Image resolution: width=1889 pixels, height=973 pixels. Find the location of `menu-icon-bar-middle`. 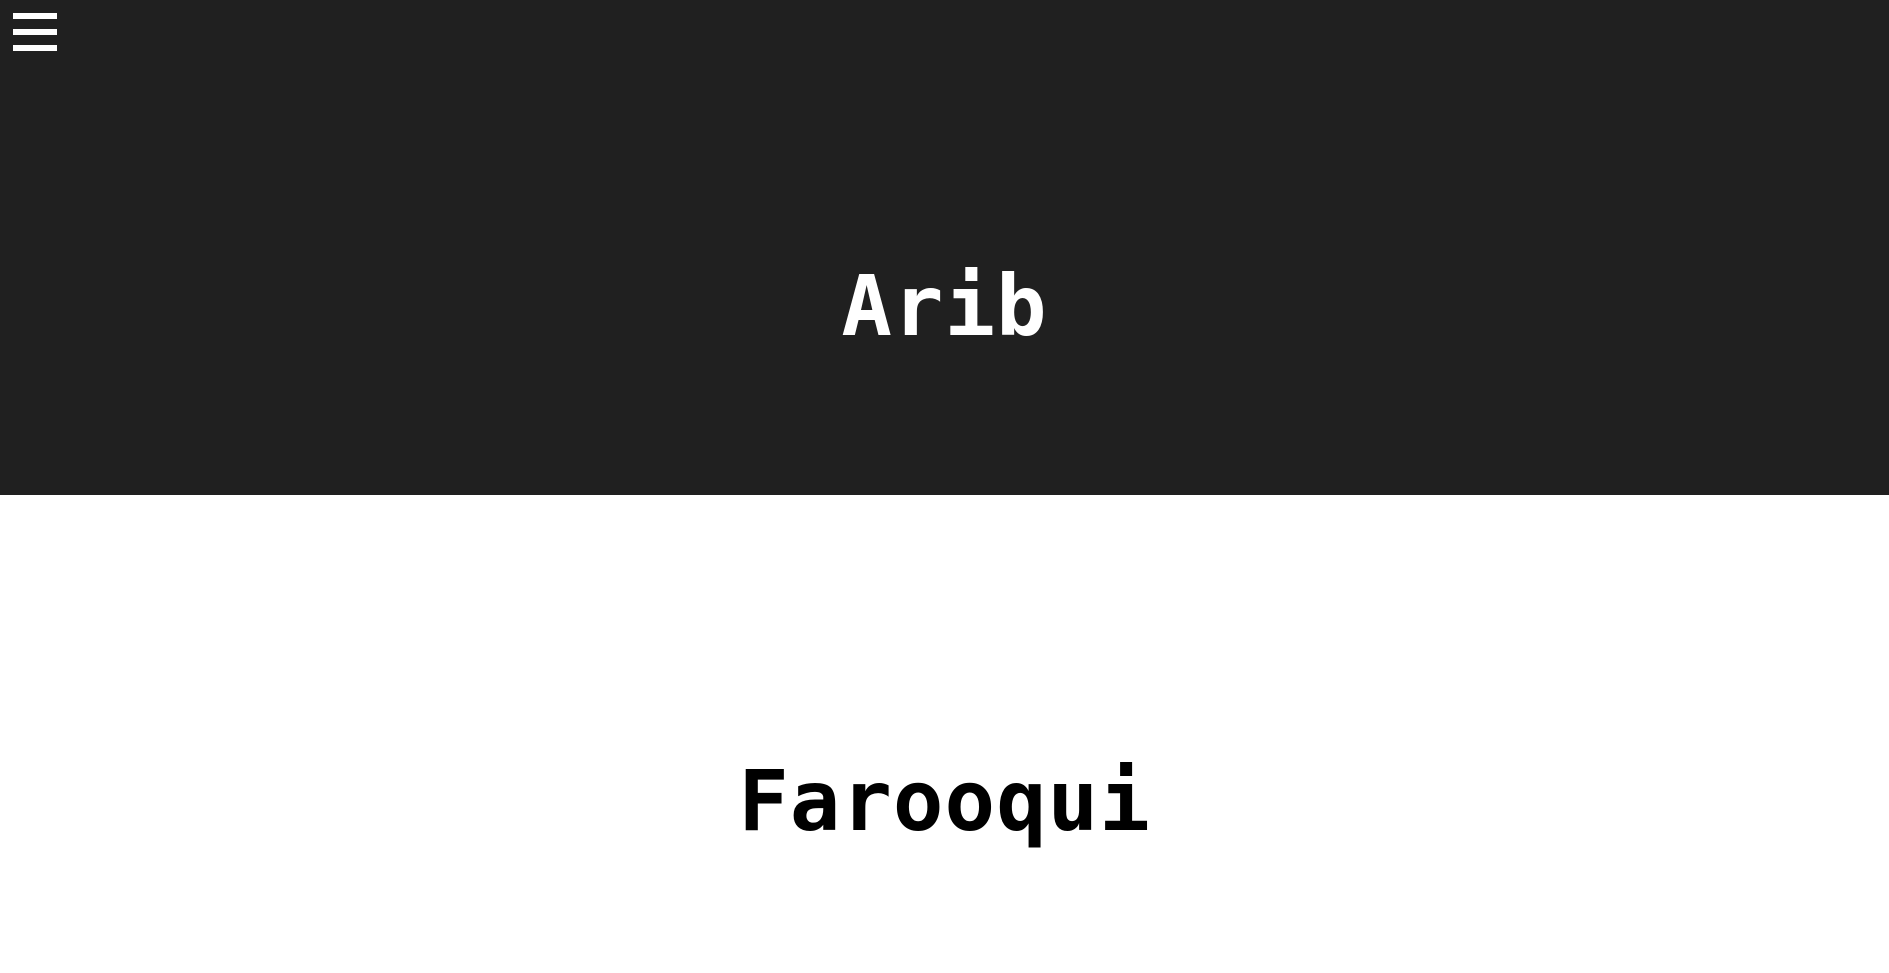

menu-icon-bar-middle is located at coordinates (35, 32).